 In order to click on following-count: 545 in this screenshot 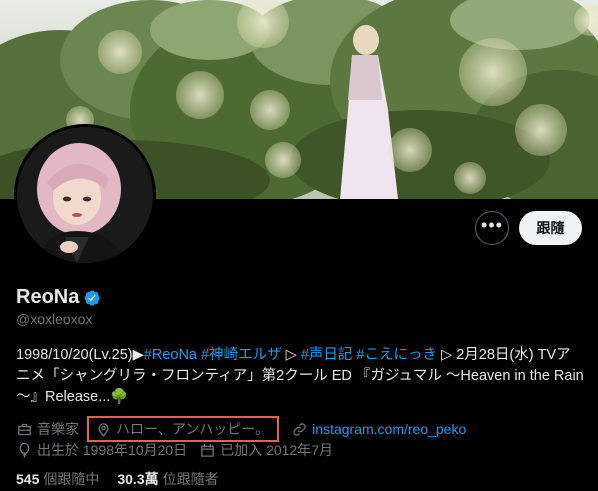, I will do `click(27, 479)`.